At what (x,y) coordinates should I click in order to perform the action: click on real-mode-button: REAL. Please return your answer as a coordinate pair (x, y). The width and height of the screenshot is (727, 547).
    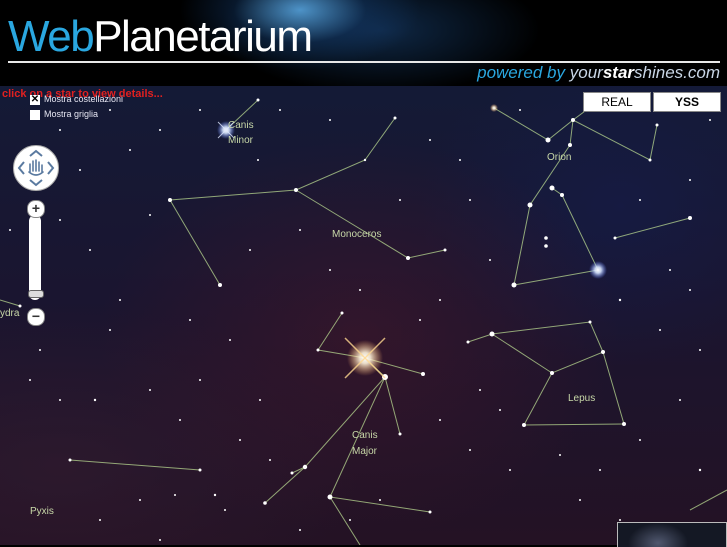
    Looking at the image, I should click on (617, 102).